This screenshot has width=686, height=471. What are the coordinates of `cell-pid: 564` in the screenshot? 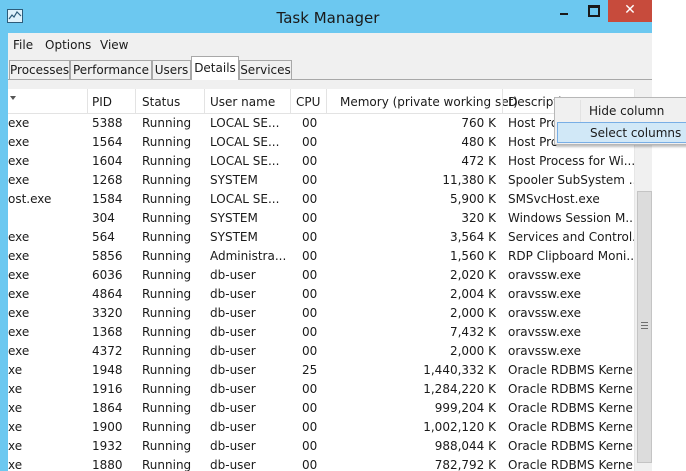 It's located at (103, 237).